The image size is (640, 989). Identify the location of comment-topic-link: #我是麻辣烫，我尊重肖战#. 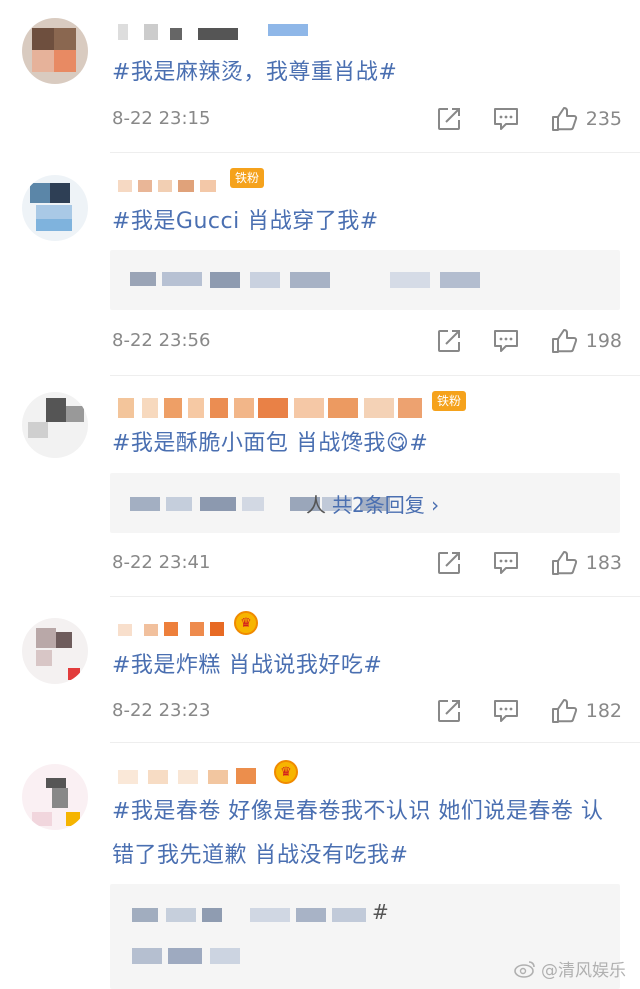
(254, 73).